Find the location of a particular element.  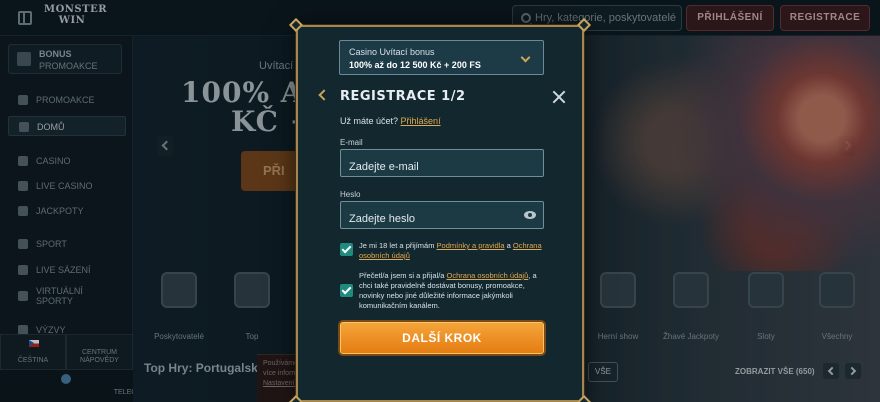

privacy-link-2: Ochrana osobních údajů is located at coordinates (488, 275).